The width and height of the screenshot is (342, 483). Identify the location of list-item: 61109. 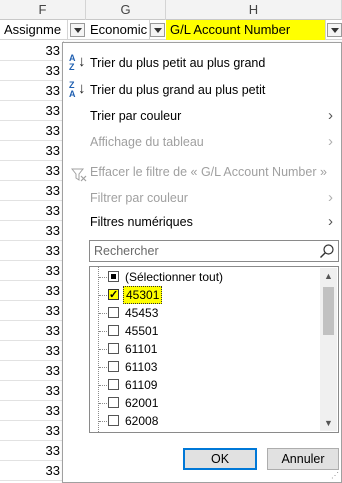
(205, 385).